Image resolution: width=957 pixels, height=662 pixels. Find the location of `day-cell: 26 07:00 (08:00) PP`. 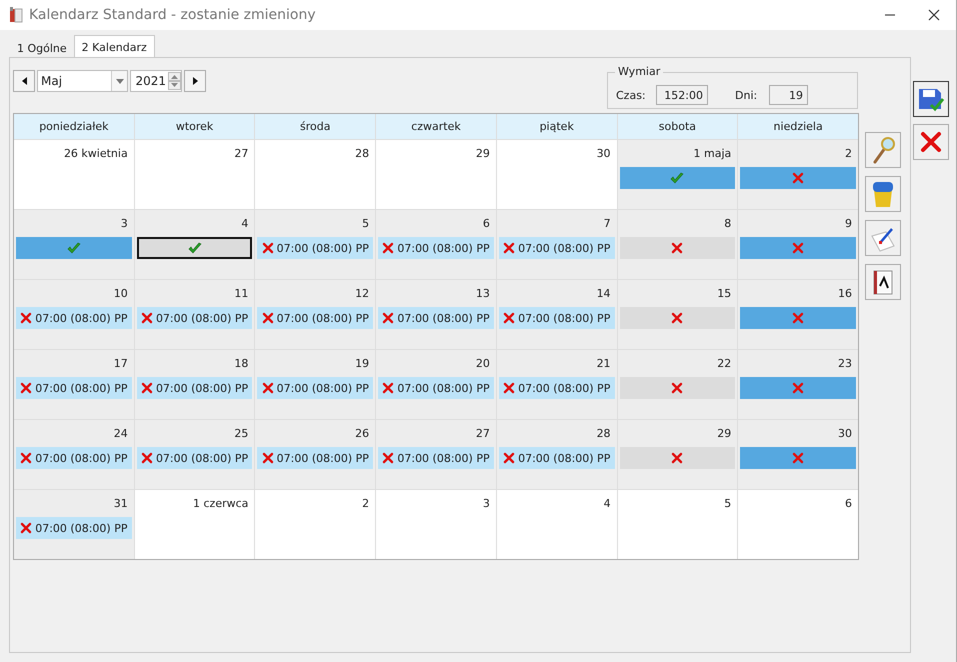

day-cell: 26 07:00 (08:00) PP is located at coordinates (315, 454).